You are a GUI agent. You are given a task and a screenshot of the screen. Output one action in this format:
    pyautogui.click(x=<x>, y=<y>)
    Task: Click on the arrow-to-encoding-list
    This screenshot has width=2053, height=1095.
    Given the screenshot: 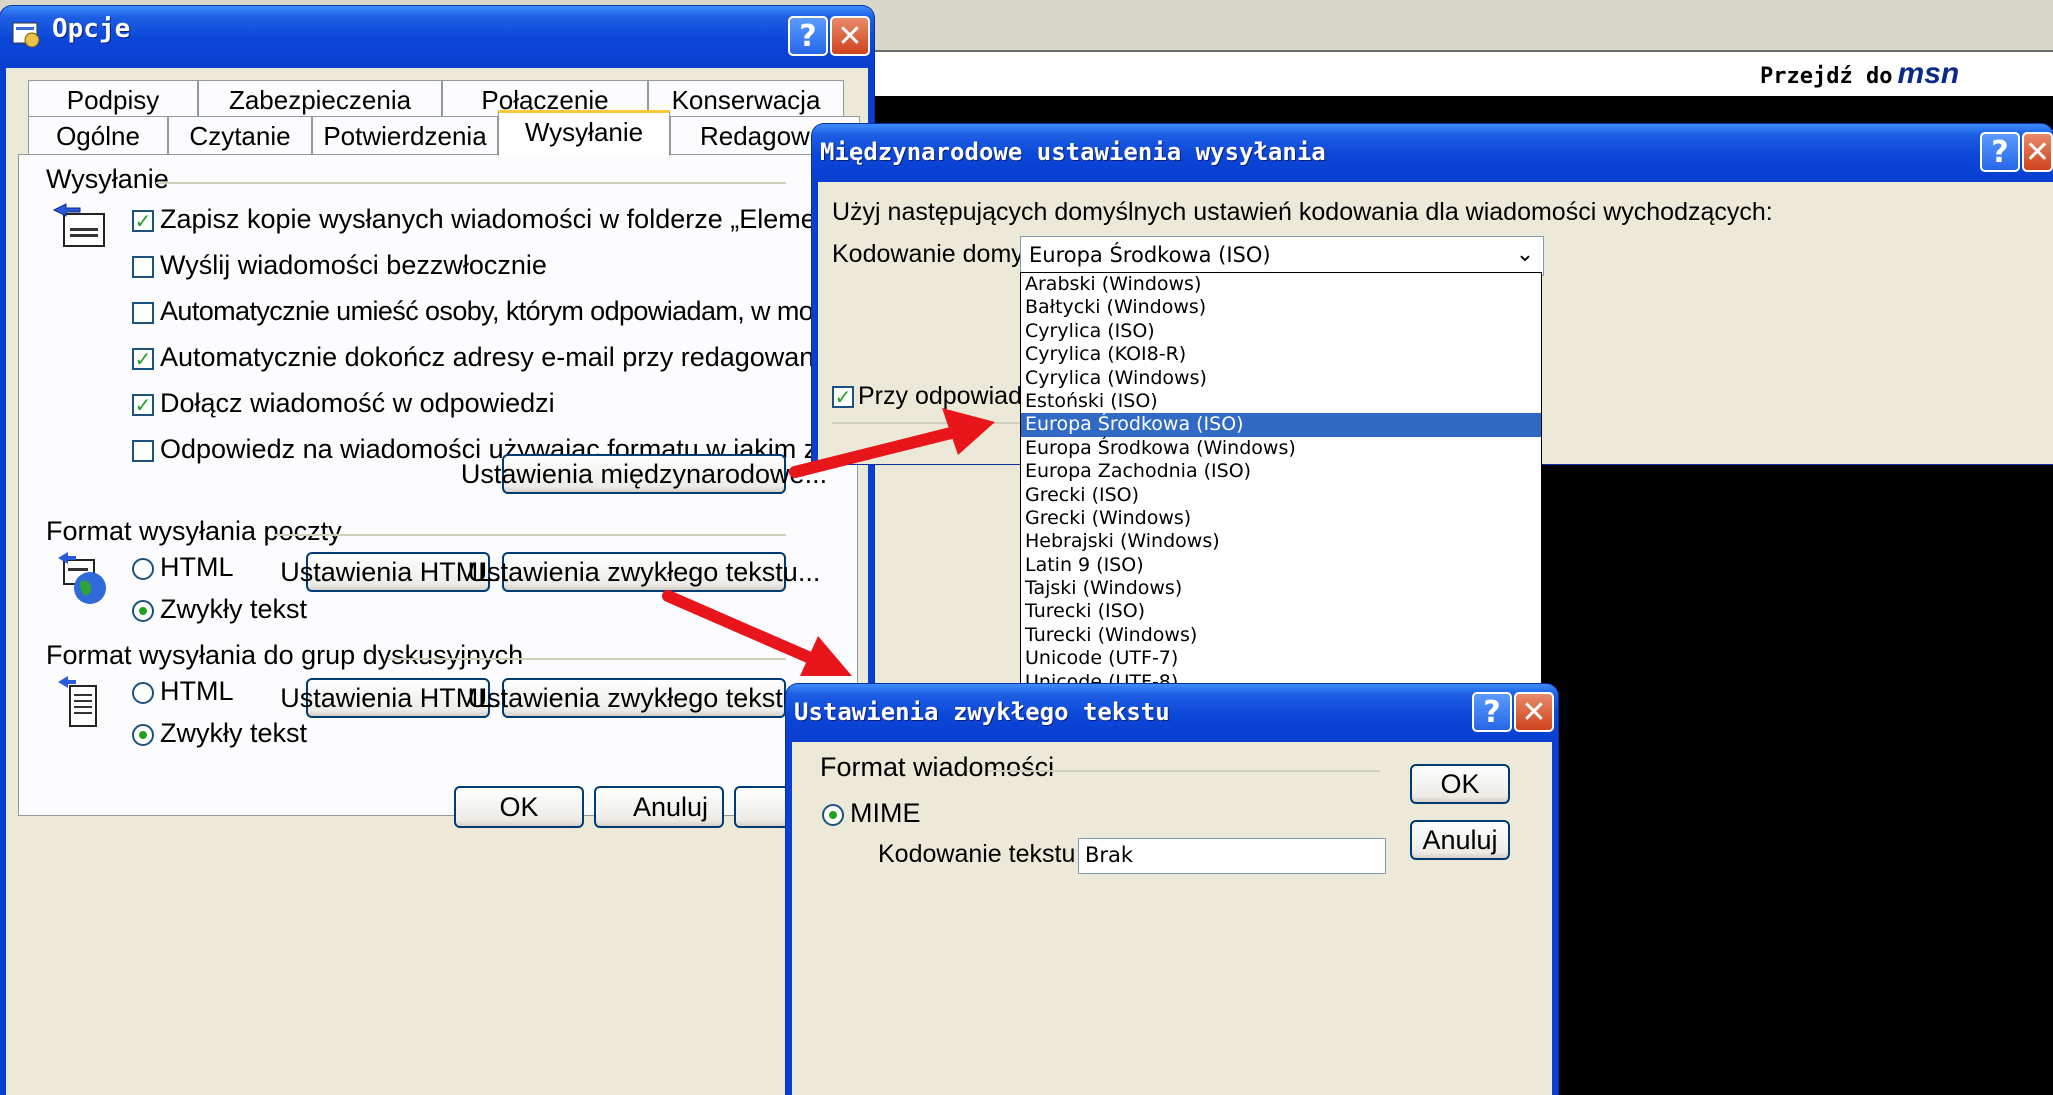 What is the action you would take?
    pyautogui.click(x=892, y=443)
    